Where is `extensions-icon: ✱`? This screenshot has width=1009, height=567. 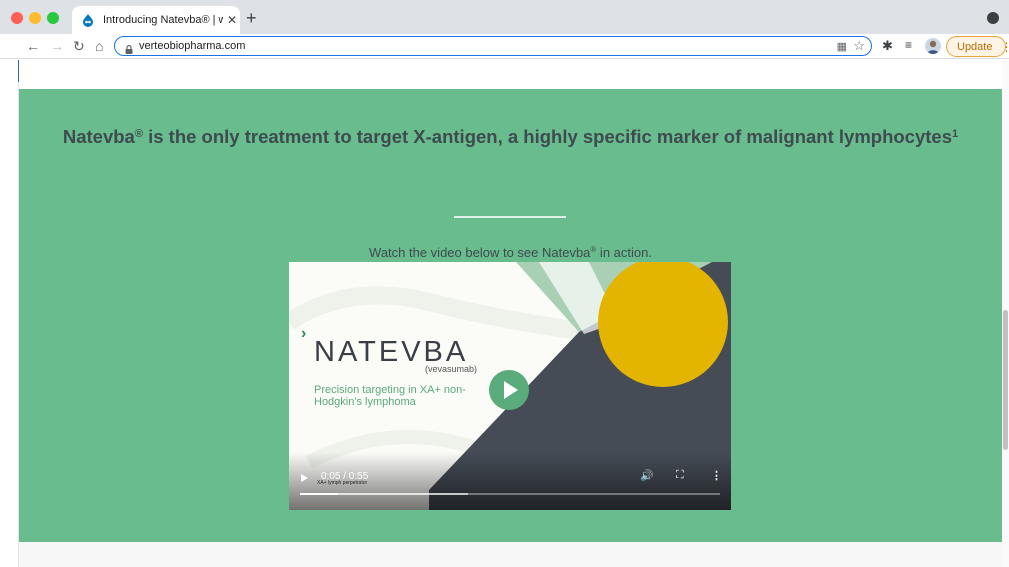 extensions-icon: ✱ is located at coordinates (887, 46).